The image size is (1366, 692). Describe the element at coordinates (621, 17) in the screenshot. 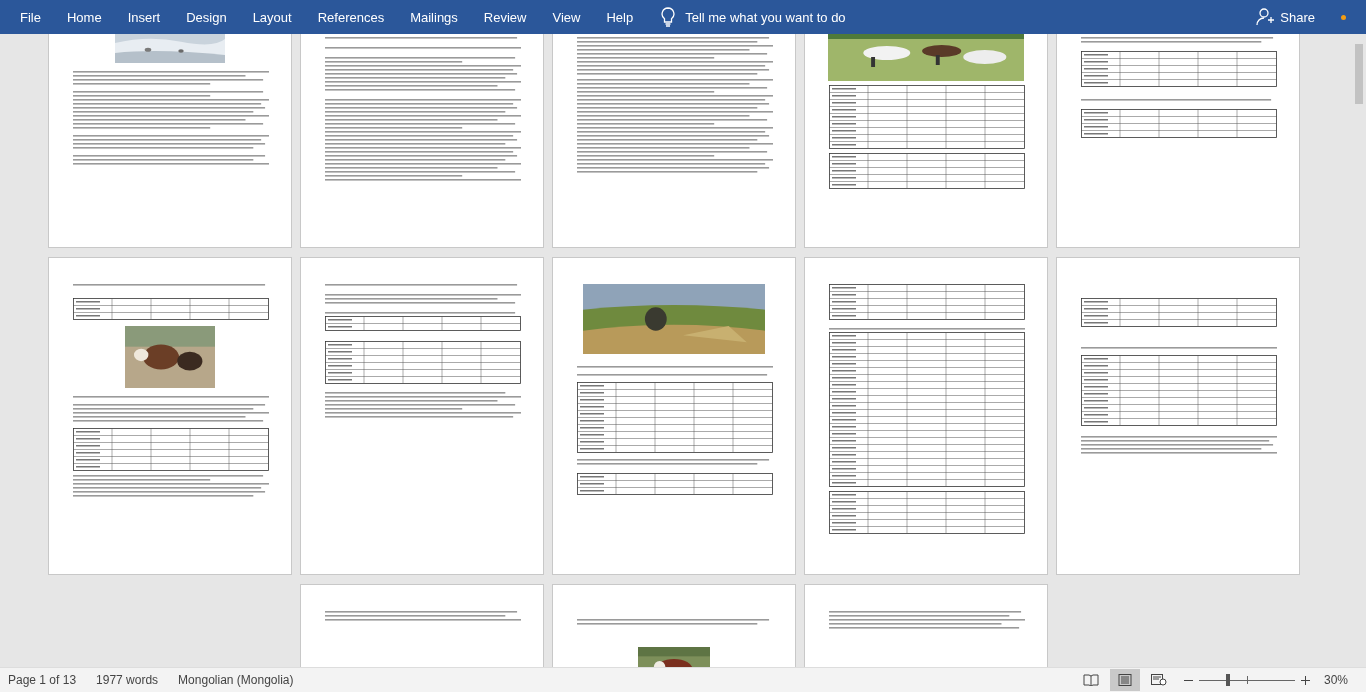

I see `ribbon-tab: Help` at that location.